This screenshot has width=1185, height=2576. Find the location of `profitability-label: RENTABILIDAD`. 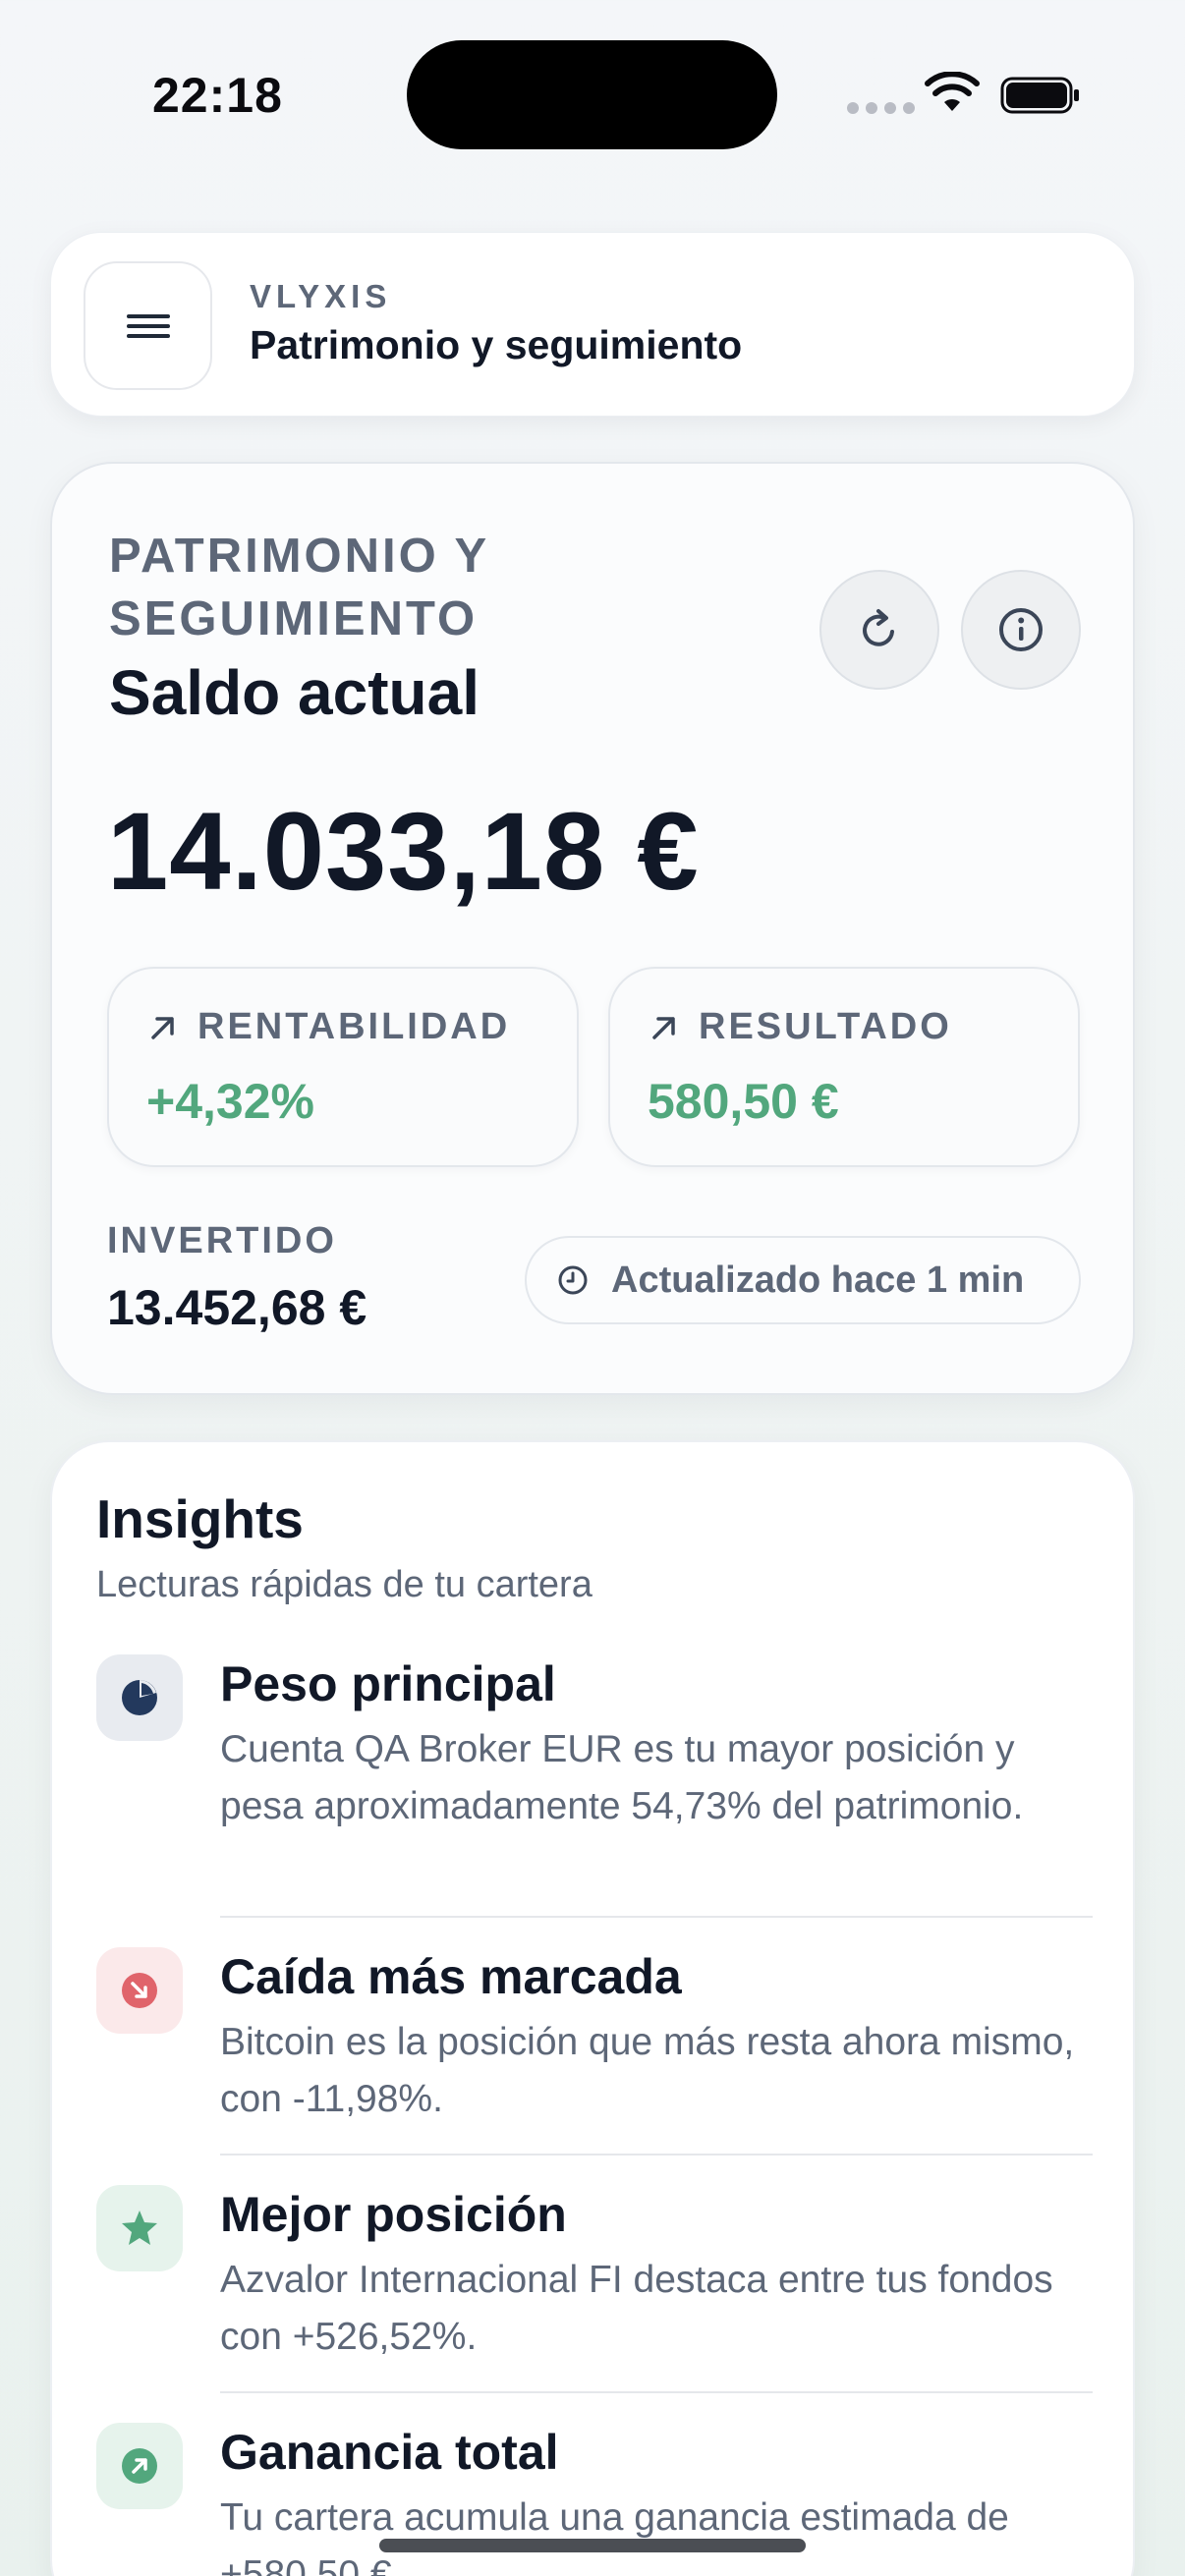

profitability-label: RENTABILIDAD is located at coordinates (354, 1026).